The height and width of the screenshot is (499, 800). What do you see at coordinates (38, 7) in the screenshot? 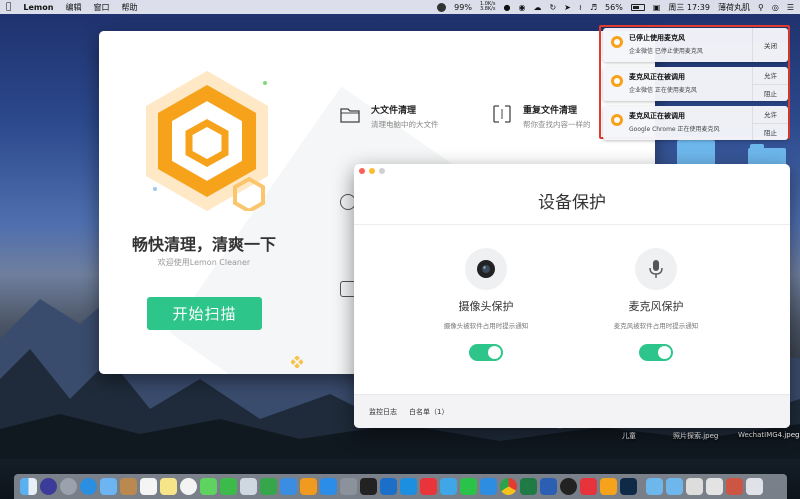
I see `menu-app-name: Lemon` at bounding box center [38, 7].